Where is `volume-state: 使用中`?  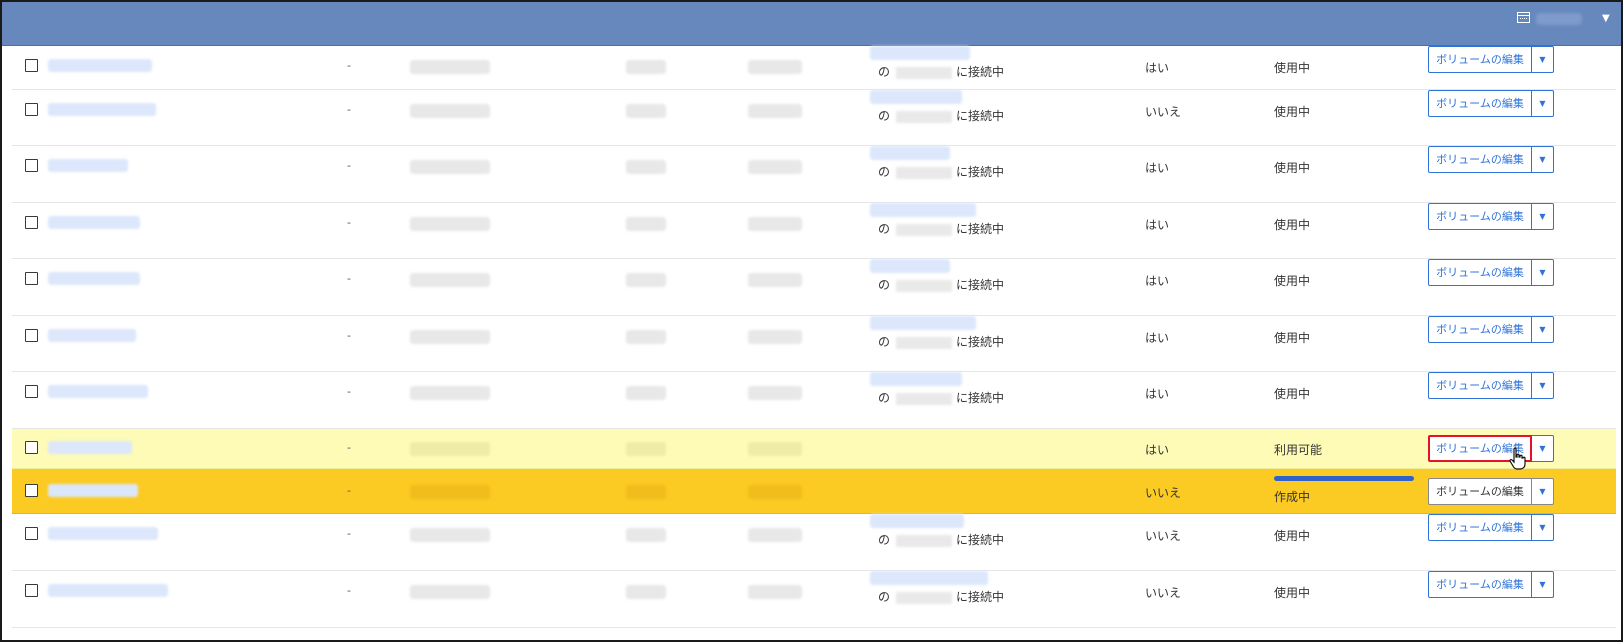
volume-state: 使用中 is located at coordinates (1292, 394).